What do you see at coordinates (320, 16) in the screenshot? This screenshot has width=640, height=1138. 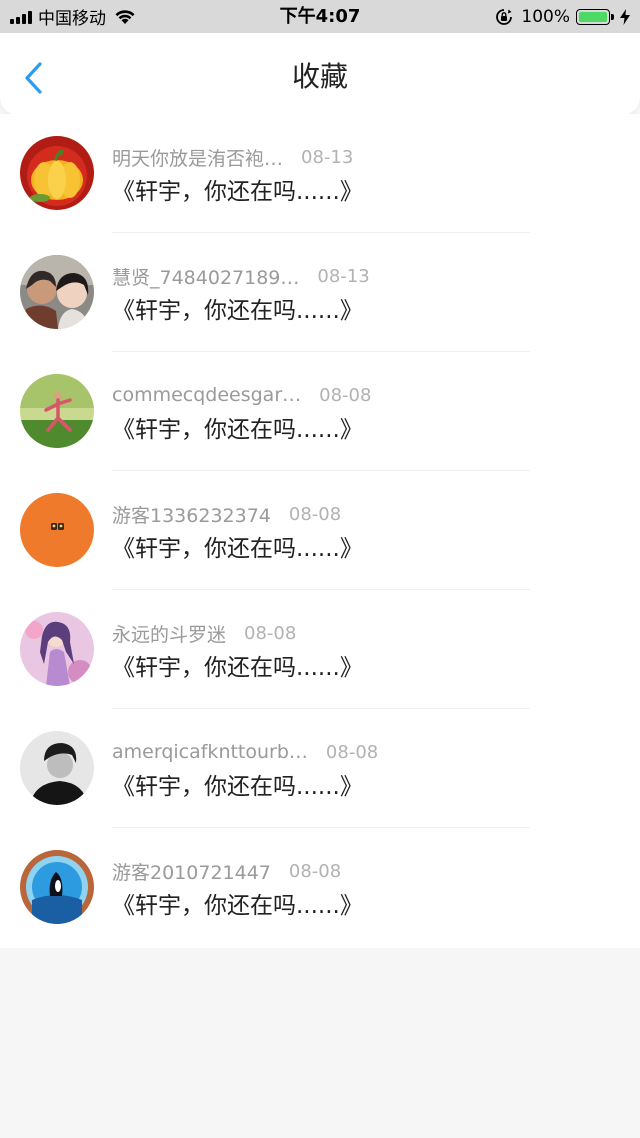 I see `status-bar: 中国移动 下午4:07 100%` at bounding box center [320, 16].